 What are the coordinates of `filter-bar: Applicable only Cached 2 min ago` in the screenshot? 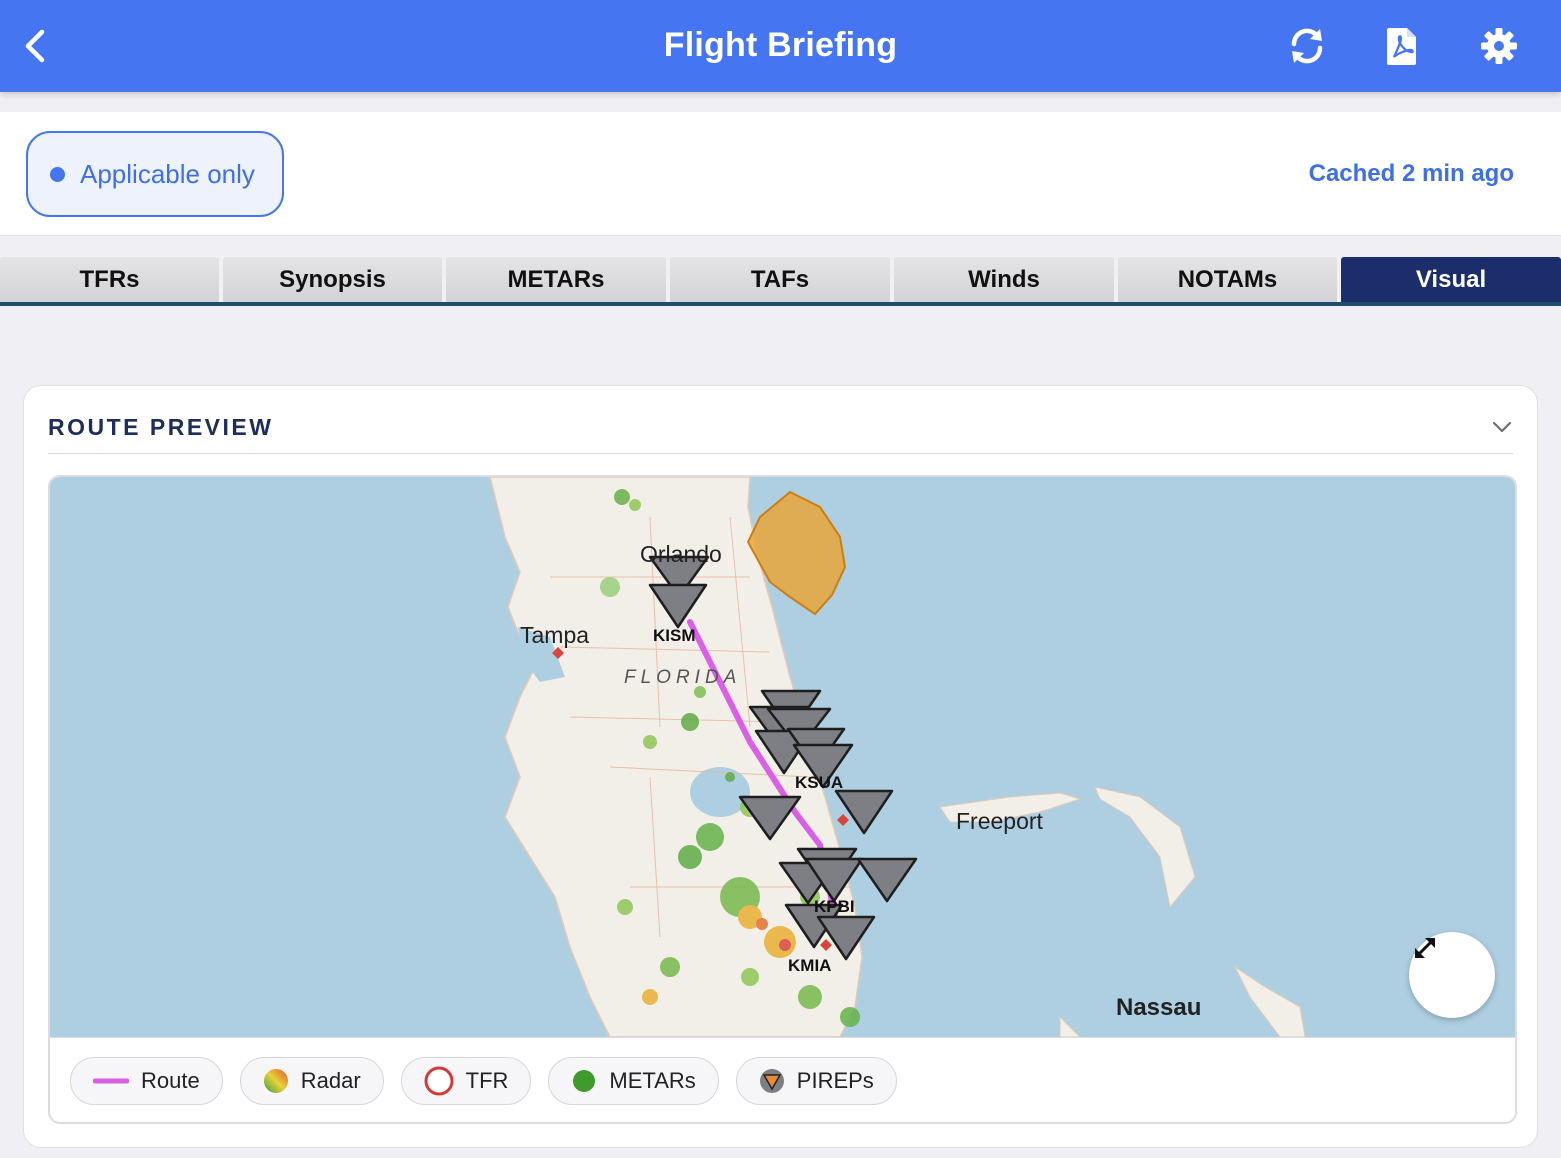 It's located at (780, 174).